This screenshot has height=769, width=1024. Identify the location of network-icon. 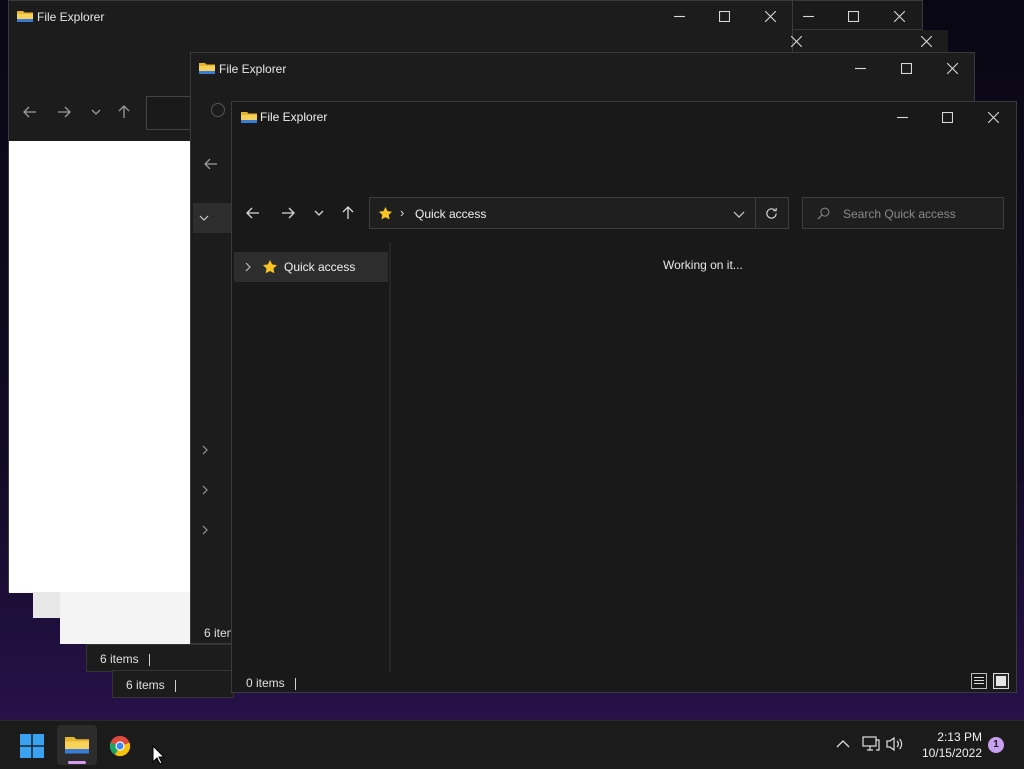
(871, 744).